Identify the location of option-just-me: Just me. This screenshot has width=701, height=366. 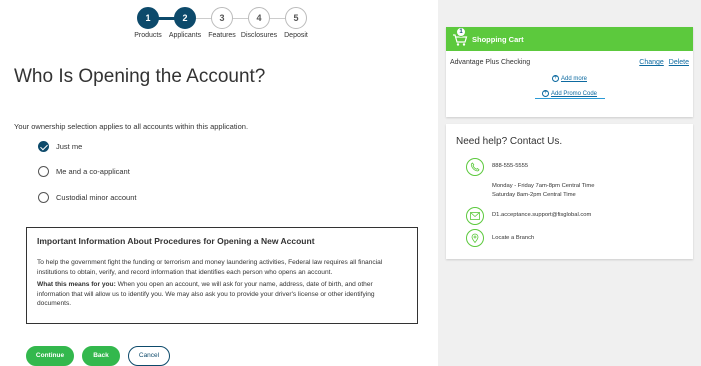
(60, 146).